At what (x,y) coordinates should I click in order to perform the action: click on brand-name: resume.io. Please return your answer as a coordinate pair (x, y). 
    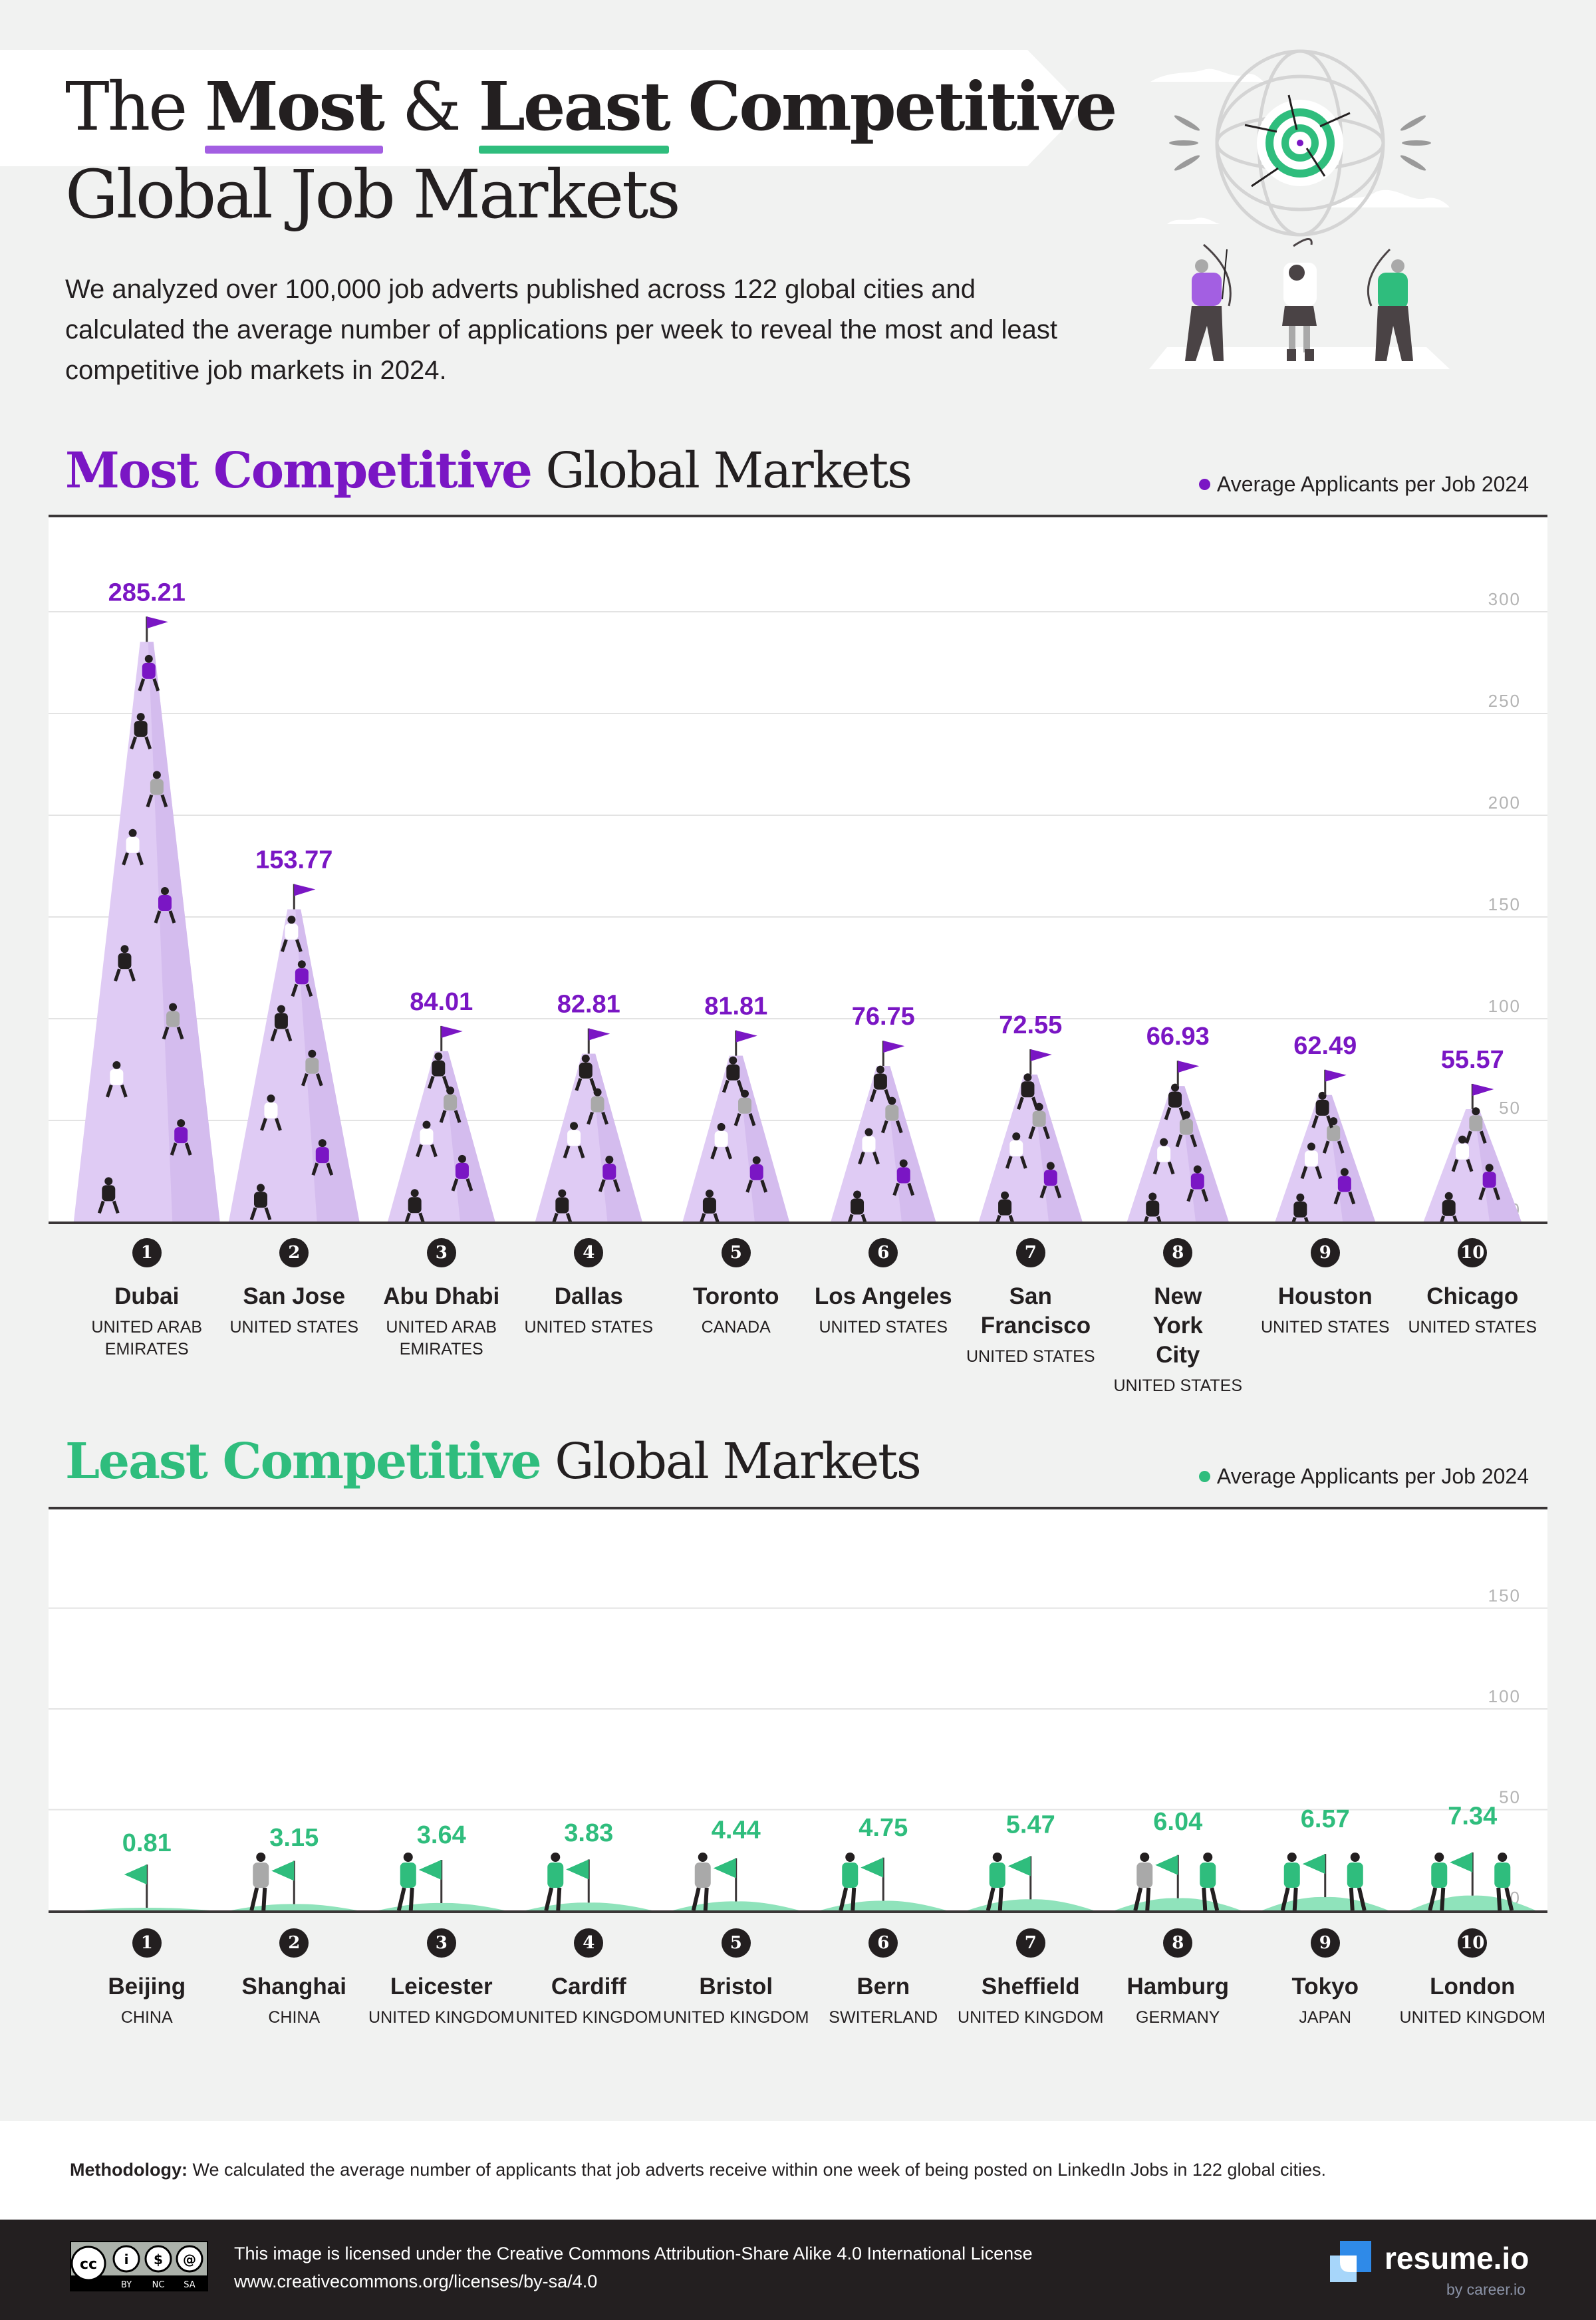
    Looking at the image, I should click on (1457, 2258).